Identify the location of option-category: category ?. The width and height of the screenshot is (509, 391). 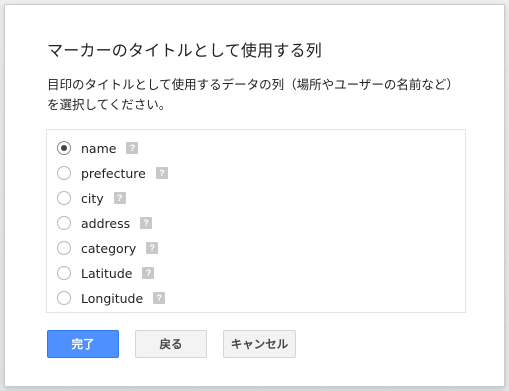
(108, 248).